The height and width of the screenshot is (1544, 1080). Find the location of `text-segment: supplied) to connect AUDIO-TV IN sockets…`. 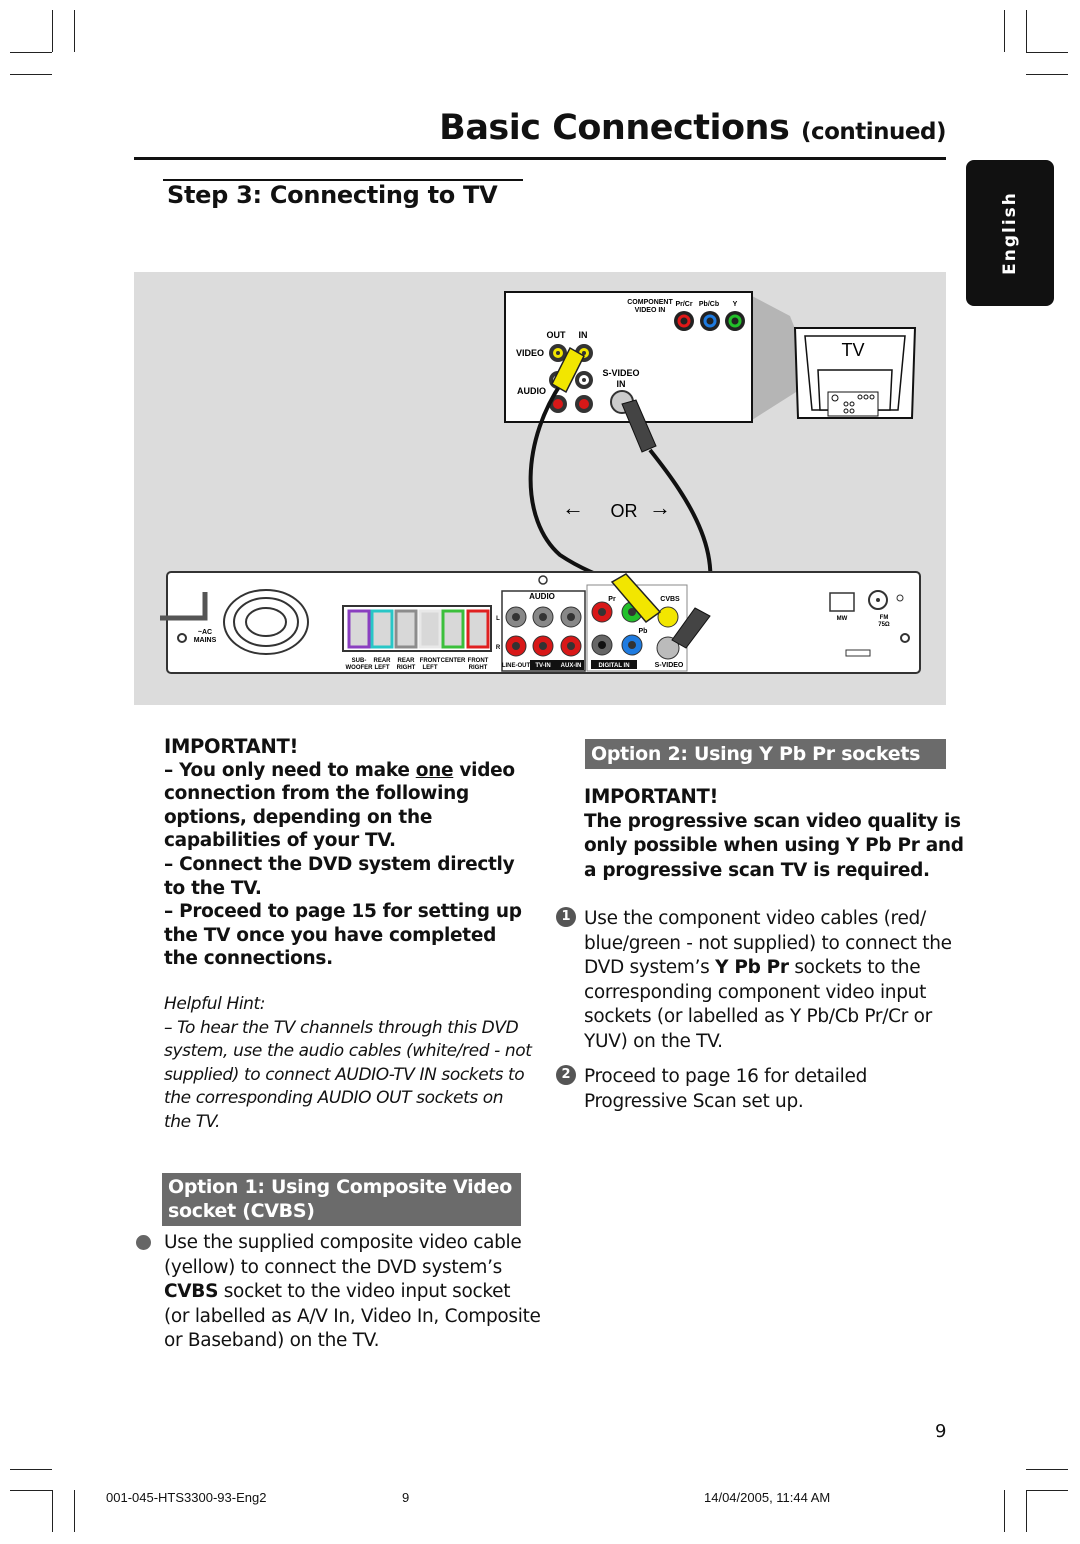

text-segment: supplied) to connect AUDIO-TV IN sockets… is located at coordinates (344, 1074).